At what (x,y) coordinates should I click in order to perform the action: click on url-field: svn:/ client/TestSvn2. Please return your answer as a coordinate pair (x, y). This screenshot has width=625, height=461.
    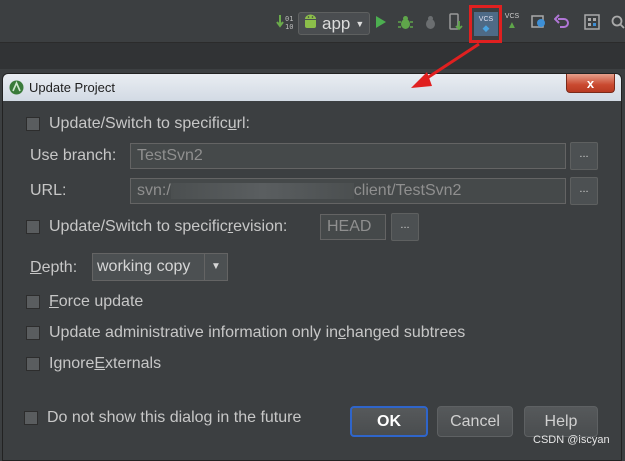
    Looking at the image, I should click on (348, 191).